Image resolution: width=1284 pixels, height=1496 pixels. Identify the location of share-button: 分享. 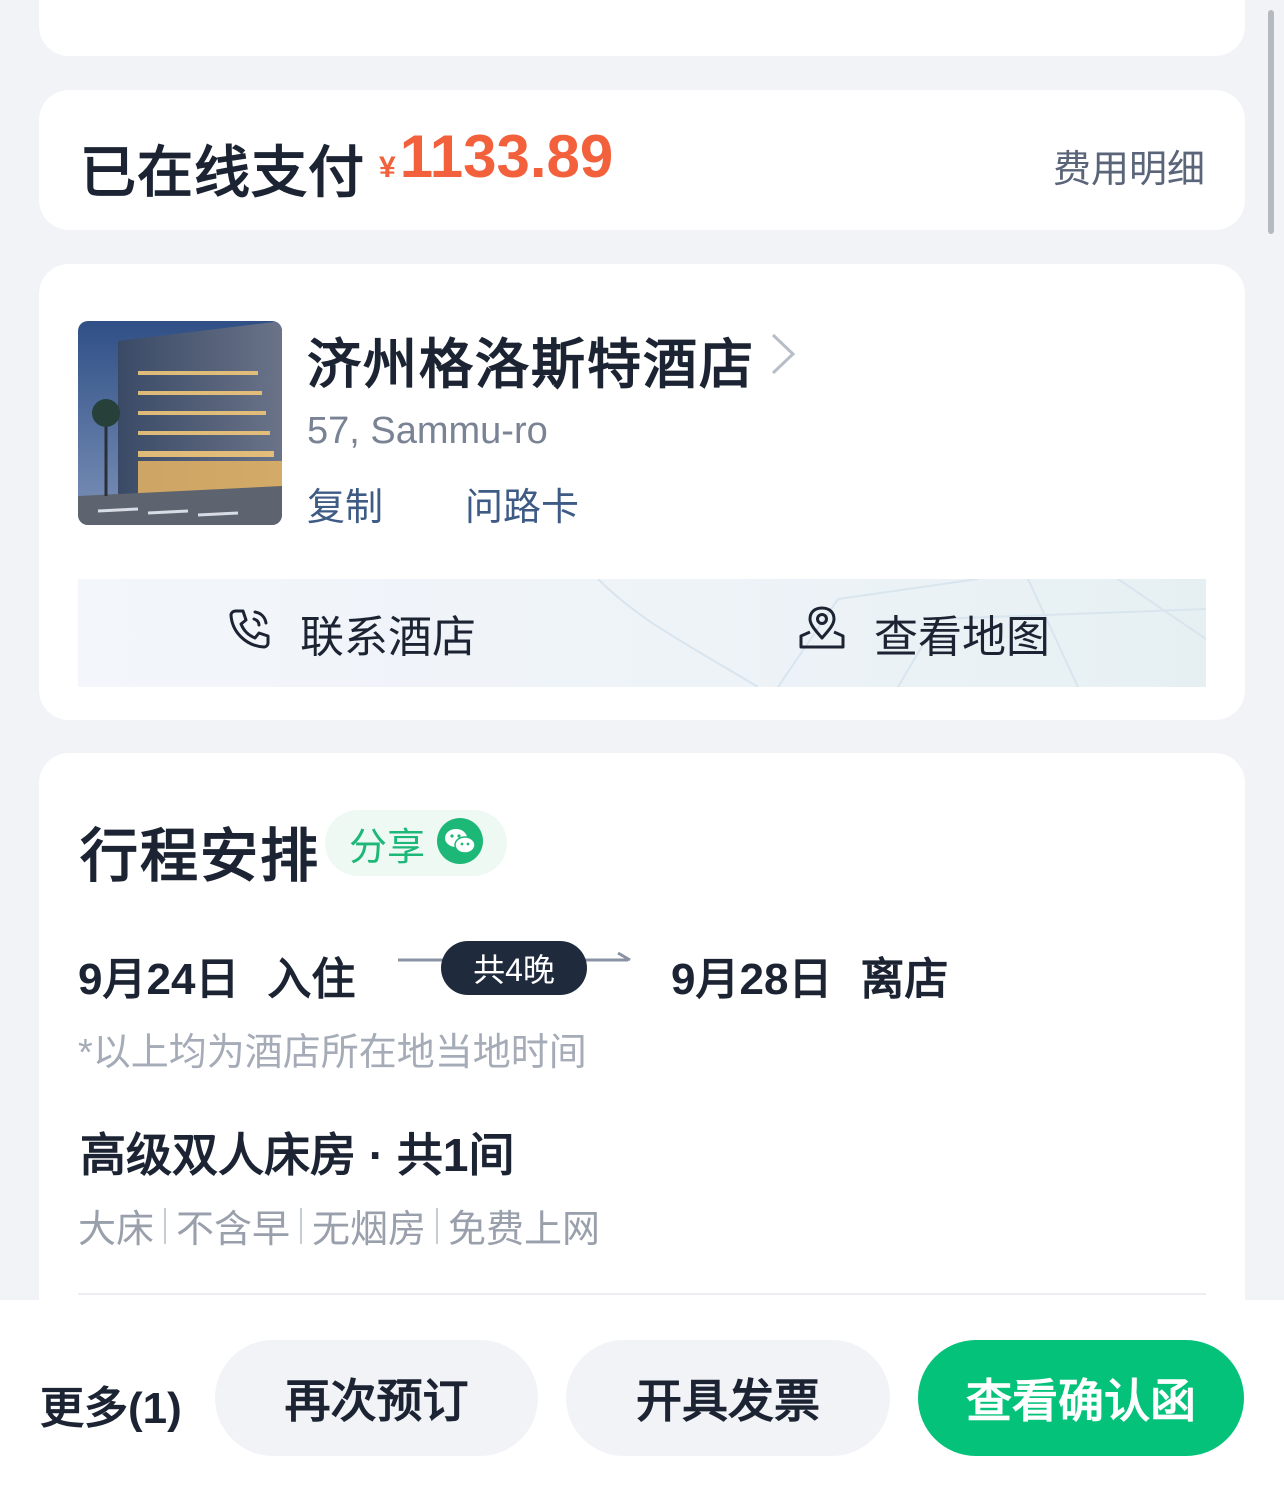
(416, 843).